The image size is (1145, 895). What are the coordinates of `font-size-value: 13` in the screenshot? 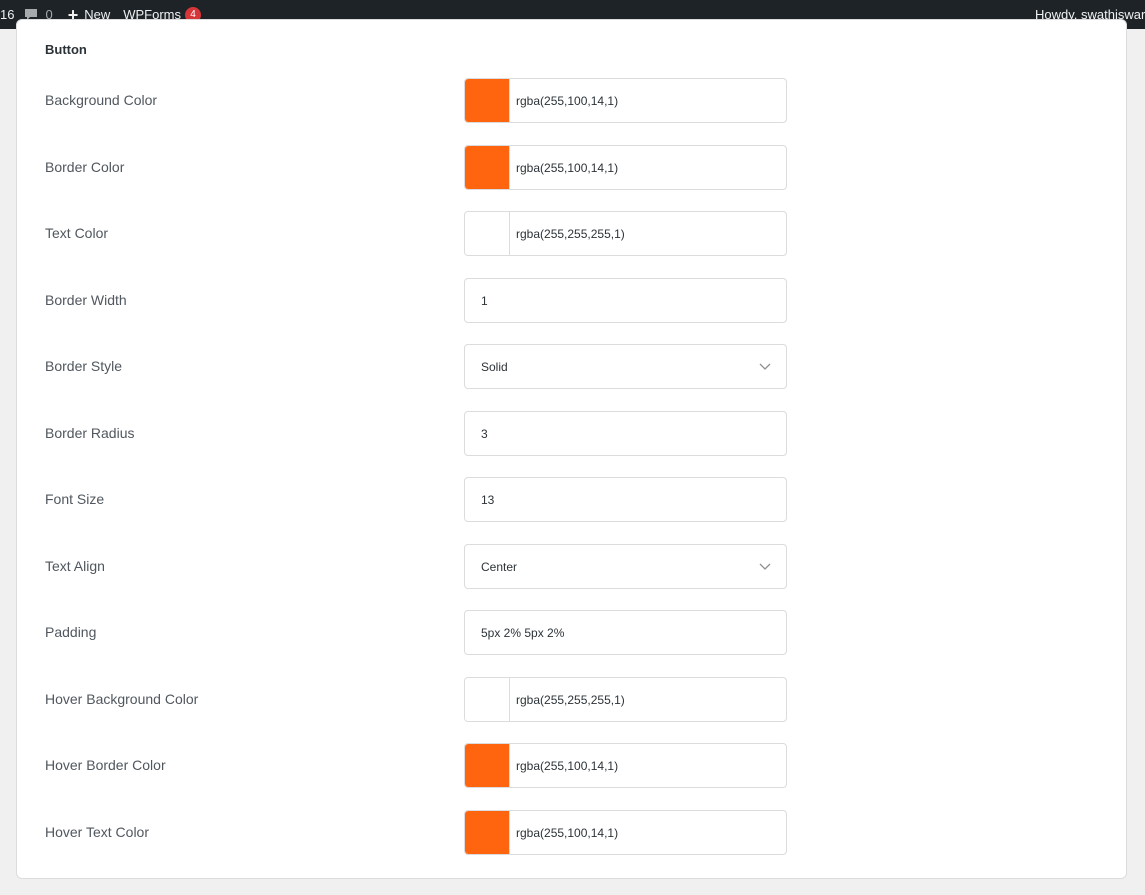 It's located at (488, 499).